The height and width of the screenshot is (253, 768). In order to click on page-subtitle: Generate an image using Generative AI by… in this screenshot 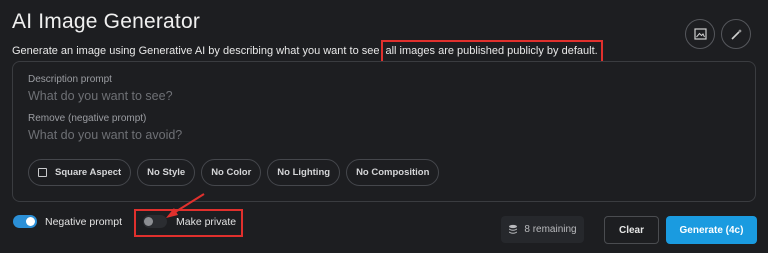, I will do `click(307, 51)`.